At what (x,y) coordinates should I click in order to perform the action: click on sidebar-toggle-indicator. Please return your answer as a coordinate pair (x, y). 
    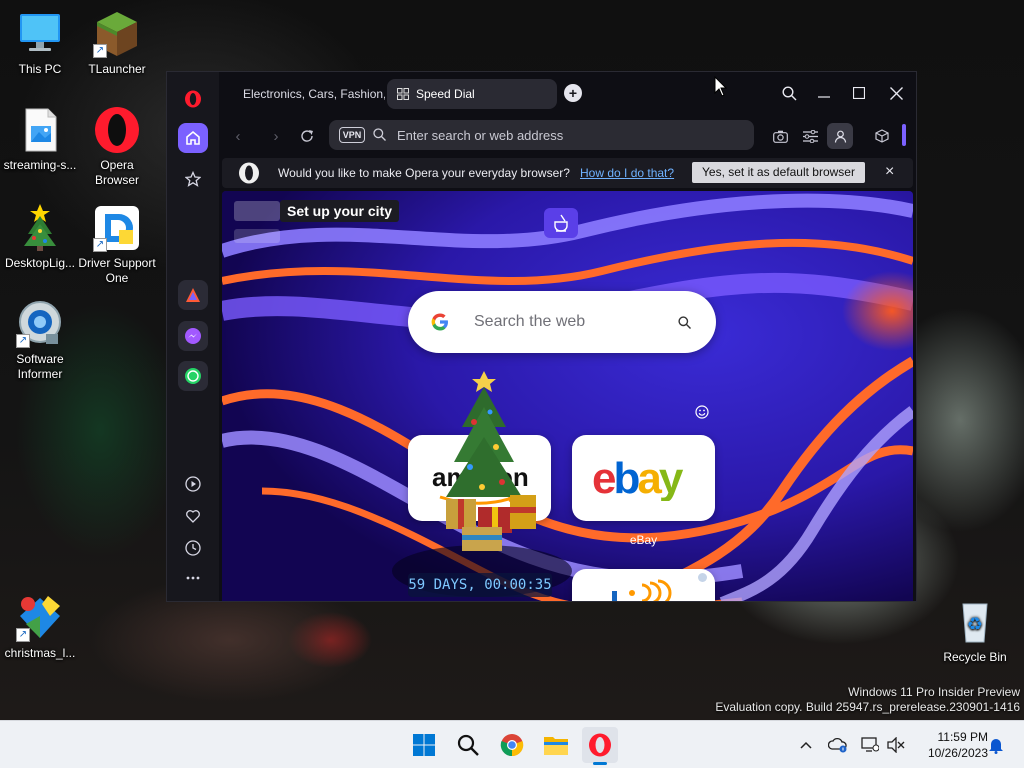
    Looking at the image, I should click on (904, 135).